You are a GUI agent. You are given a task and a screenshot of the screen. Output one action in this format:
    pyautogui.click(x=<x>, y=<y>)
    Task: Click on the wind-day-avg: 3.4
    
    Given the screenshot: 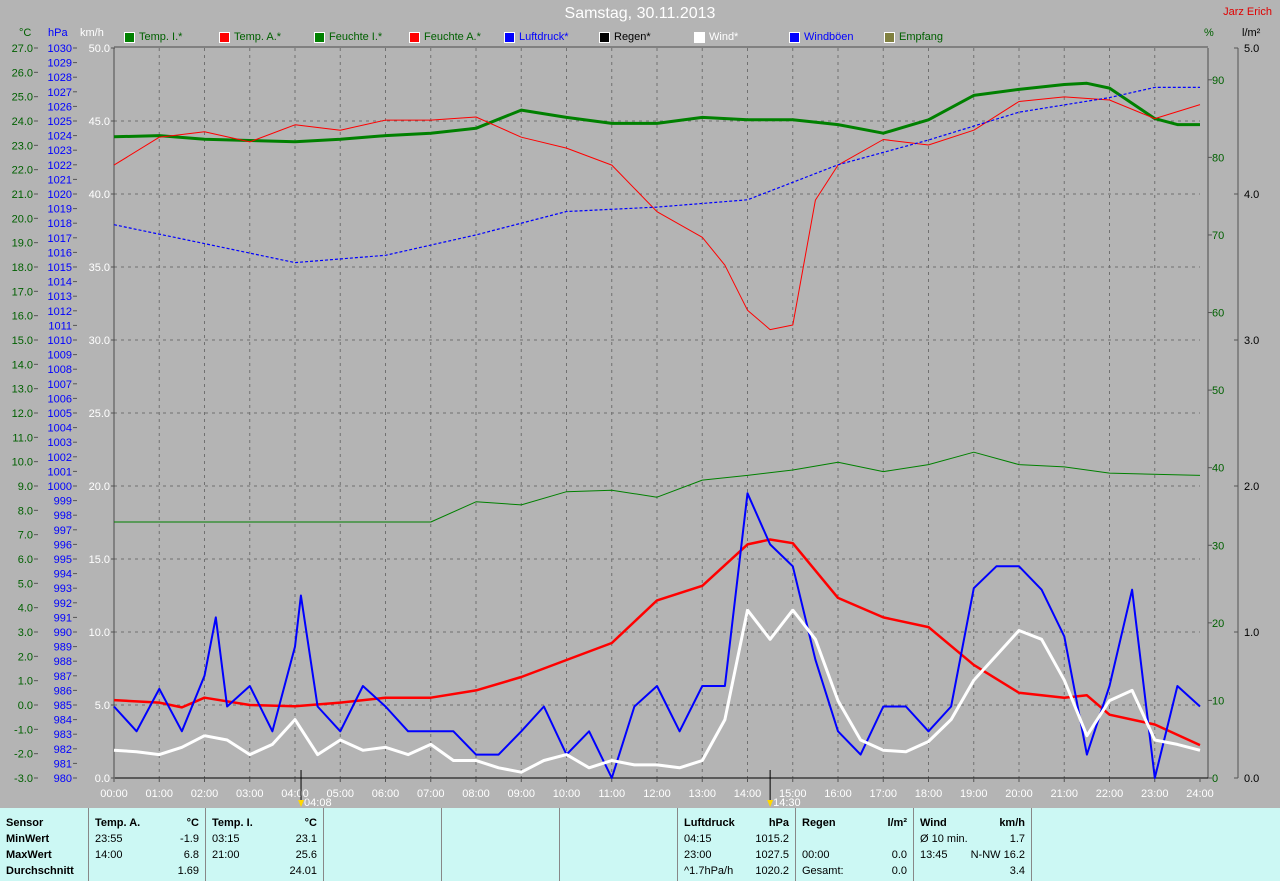 What is the action you would take?
    pyautogui.click(x=1017, y=871)
    